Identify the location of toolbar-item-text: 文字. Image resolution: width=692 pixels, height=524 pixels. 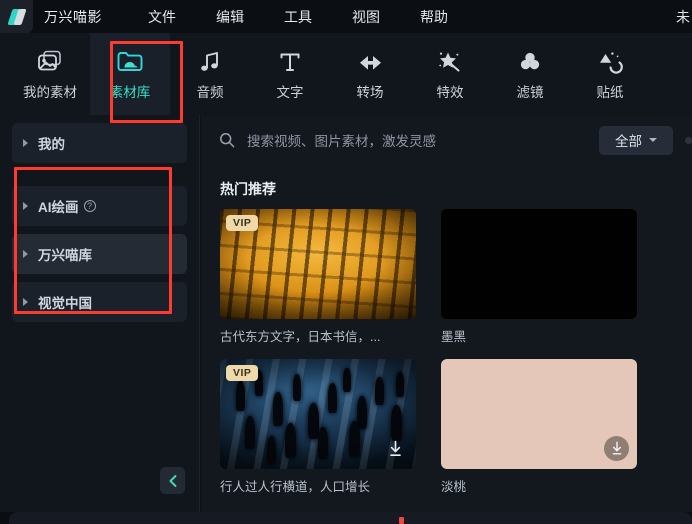
(290, 74).